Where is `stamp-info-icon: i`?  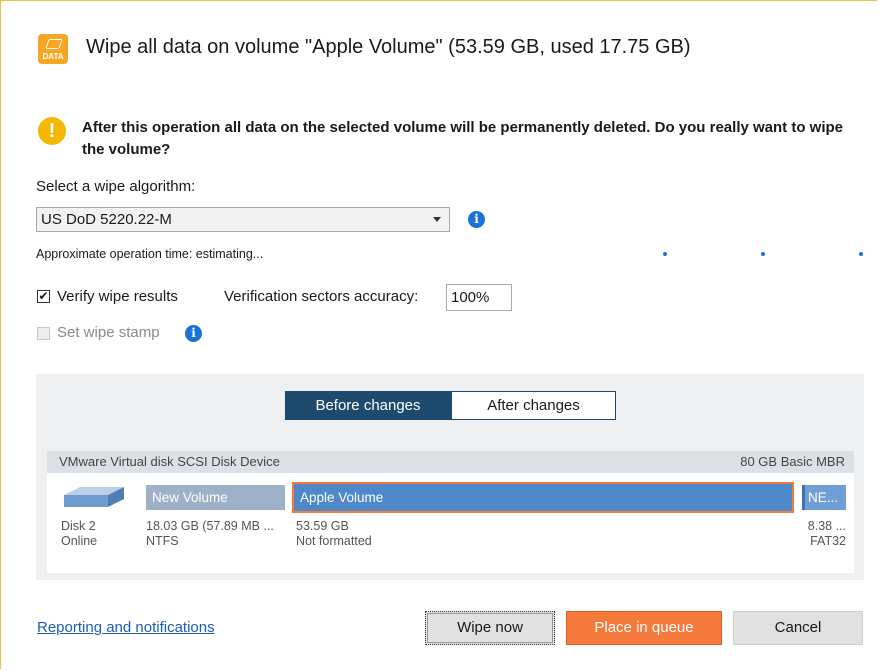 stamp-info-icon: i is located at coordinates (193, 333).